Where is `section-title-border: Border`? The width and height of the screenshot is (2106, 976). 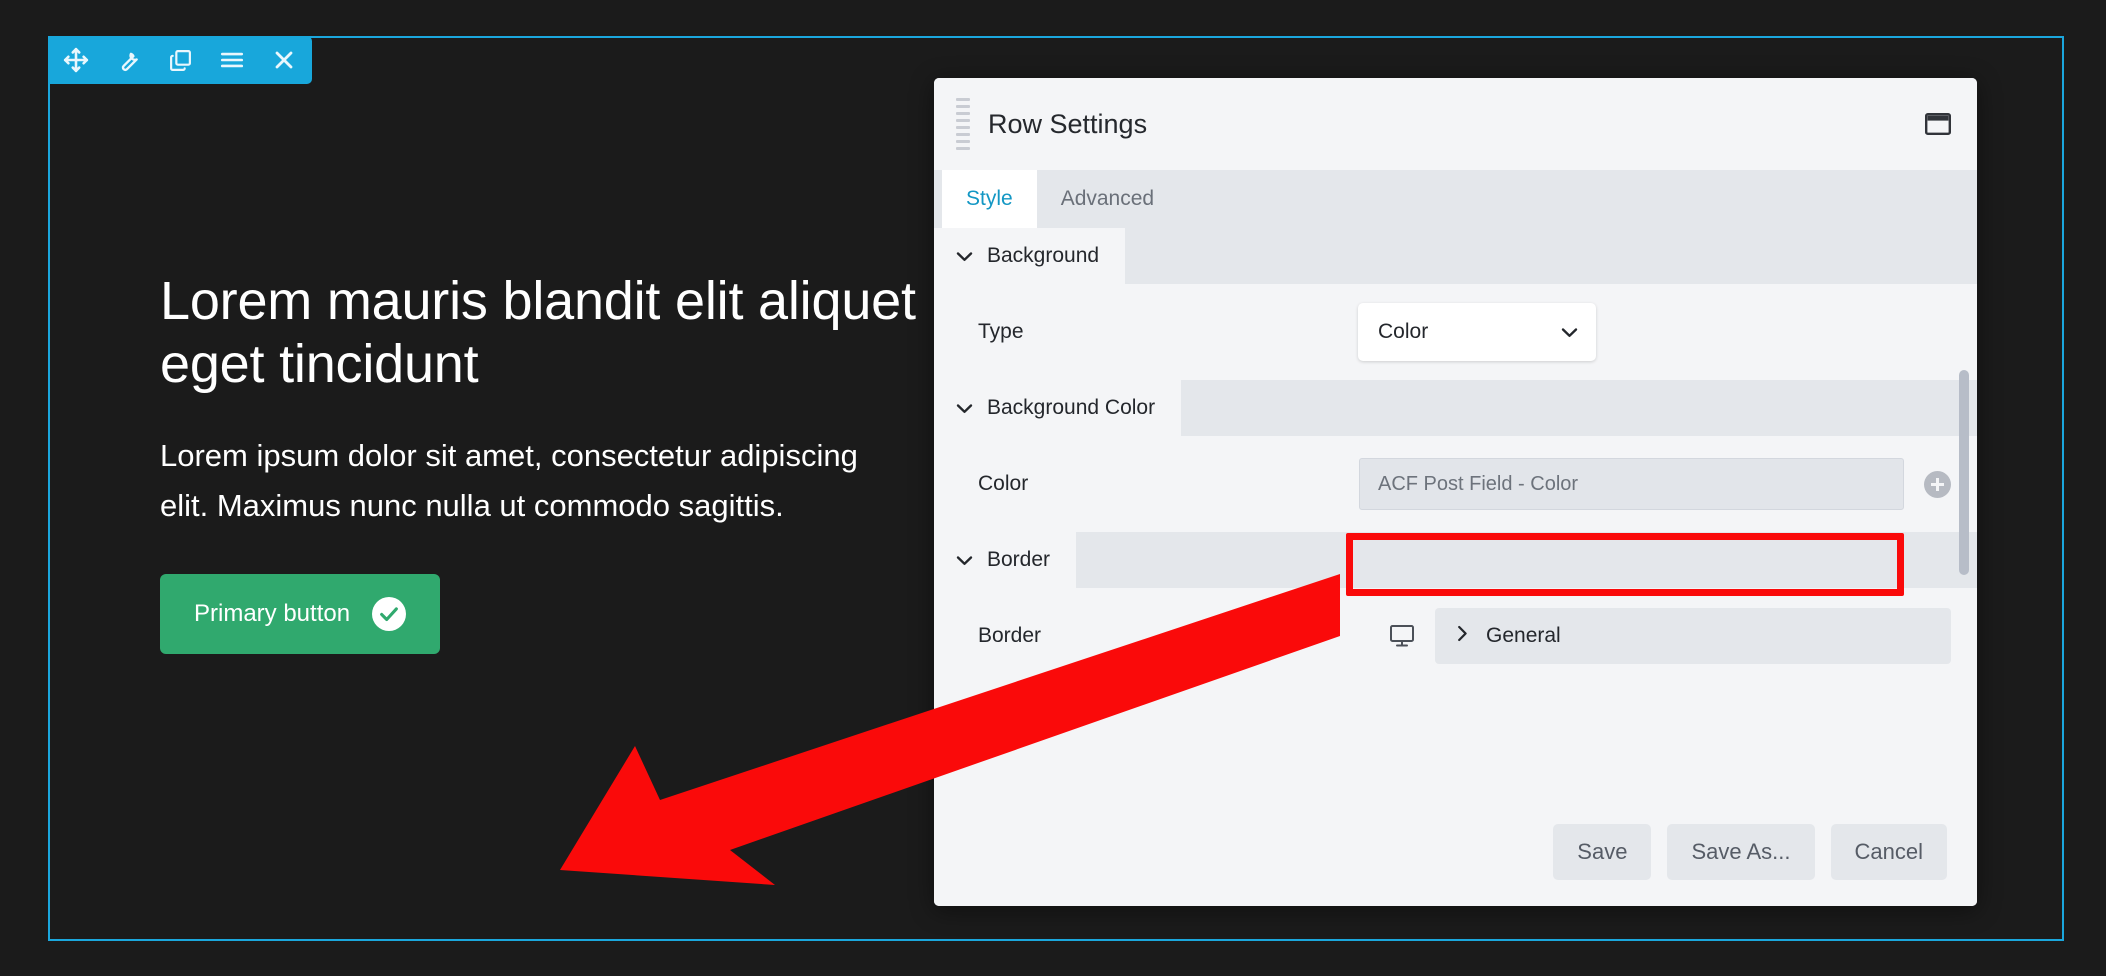
section-title-border: Border is located at coordinates (1019, 559).